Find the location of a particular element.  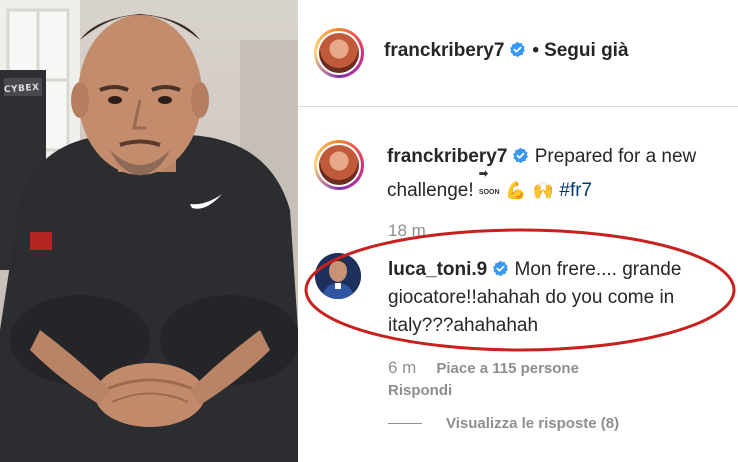

view-replies-line is located at coordinates (405, 423).